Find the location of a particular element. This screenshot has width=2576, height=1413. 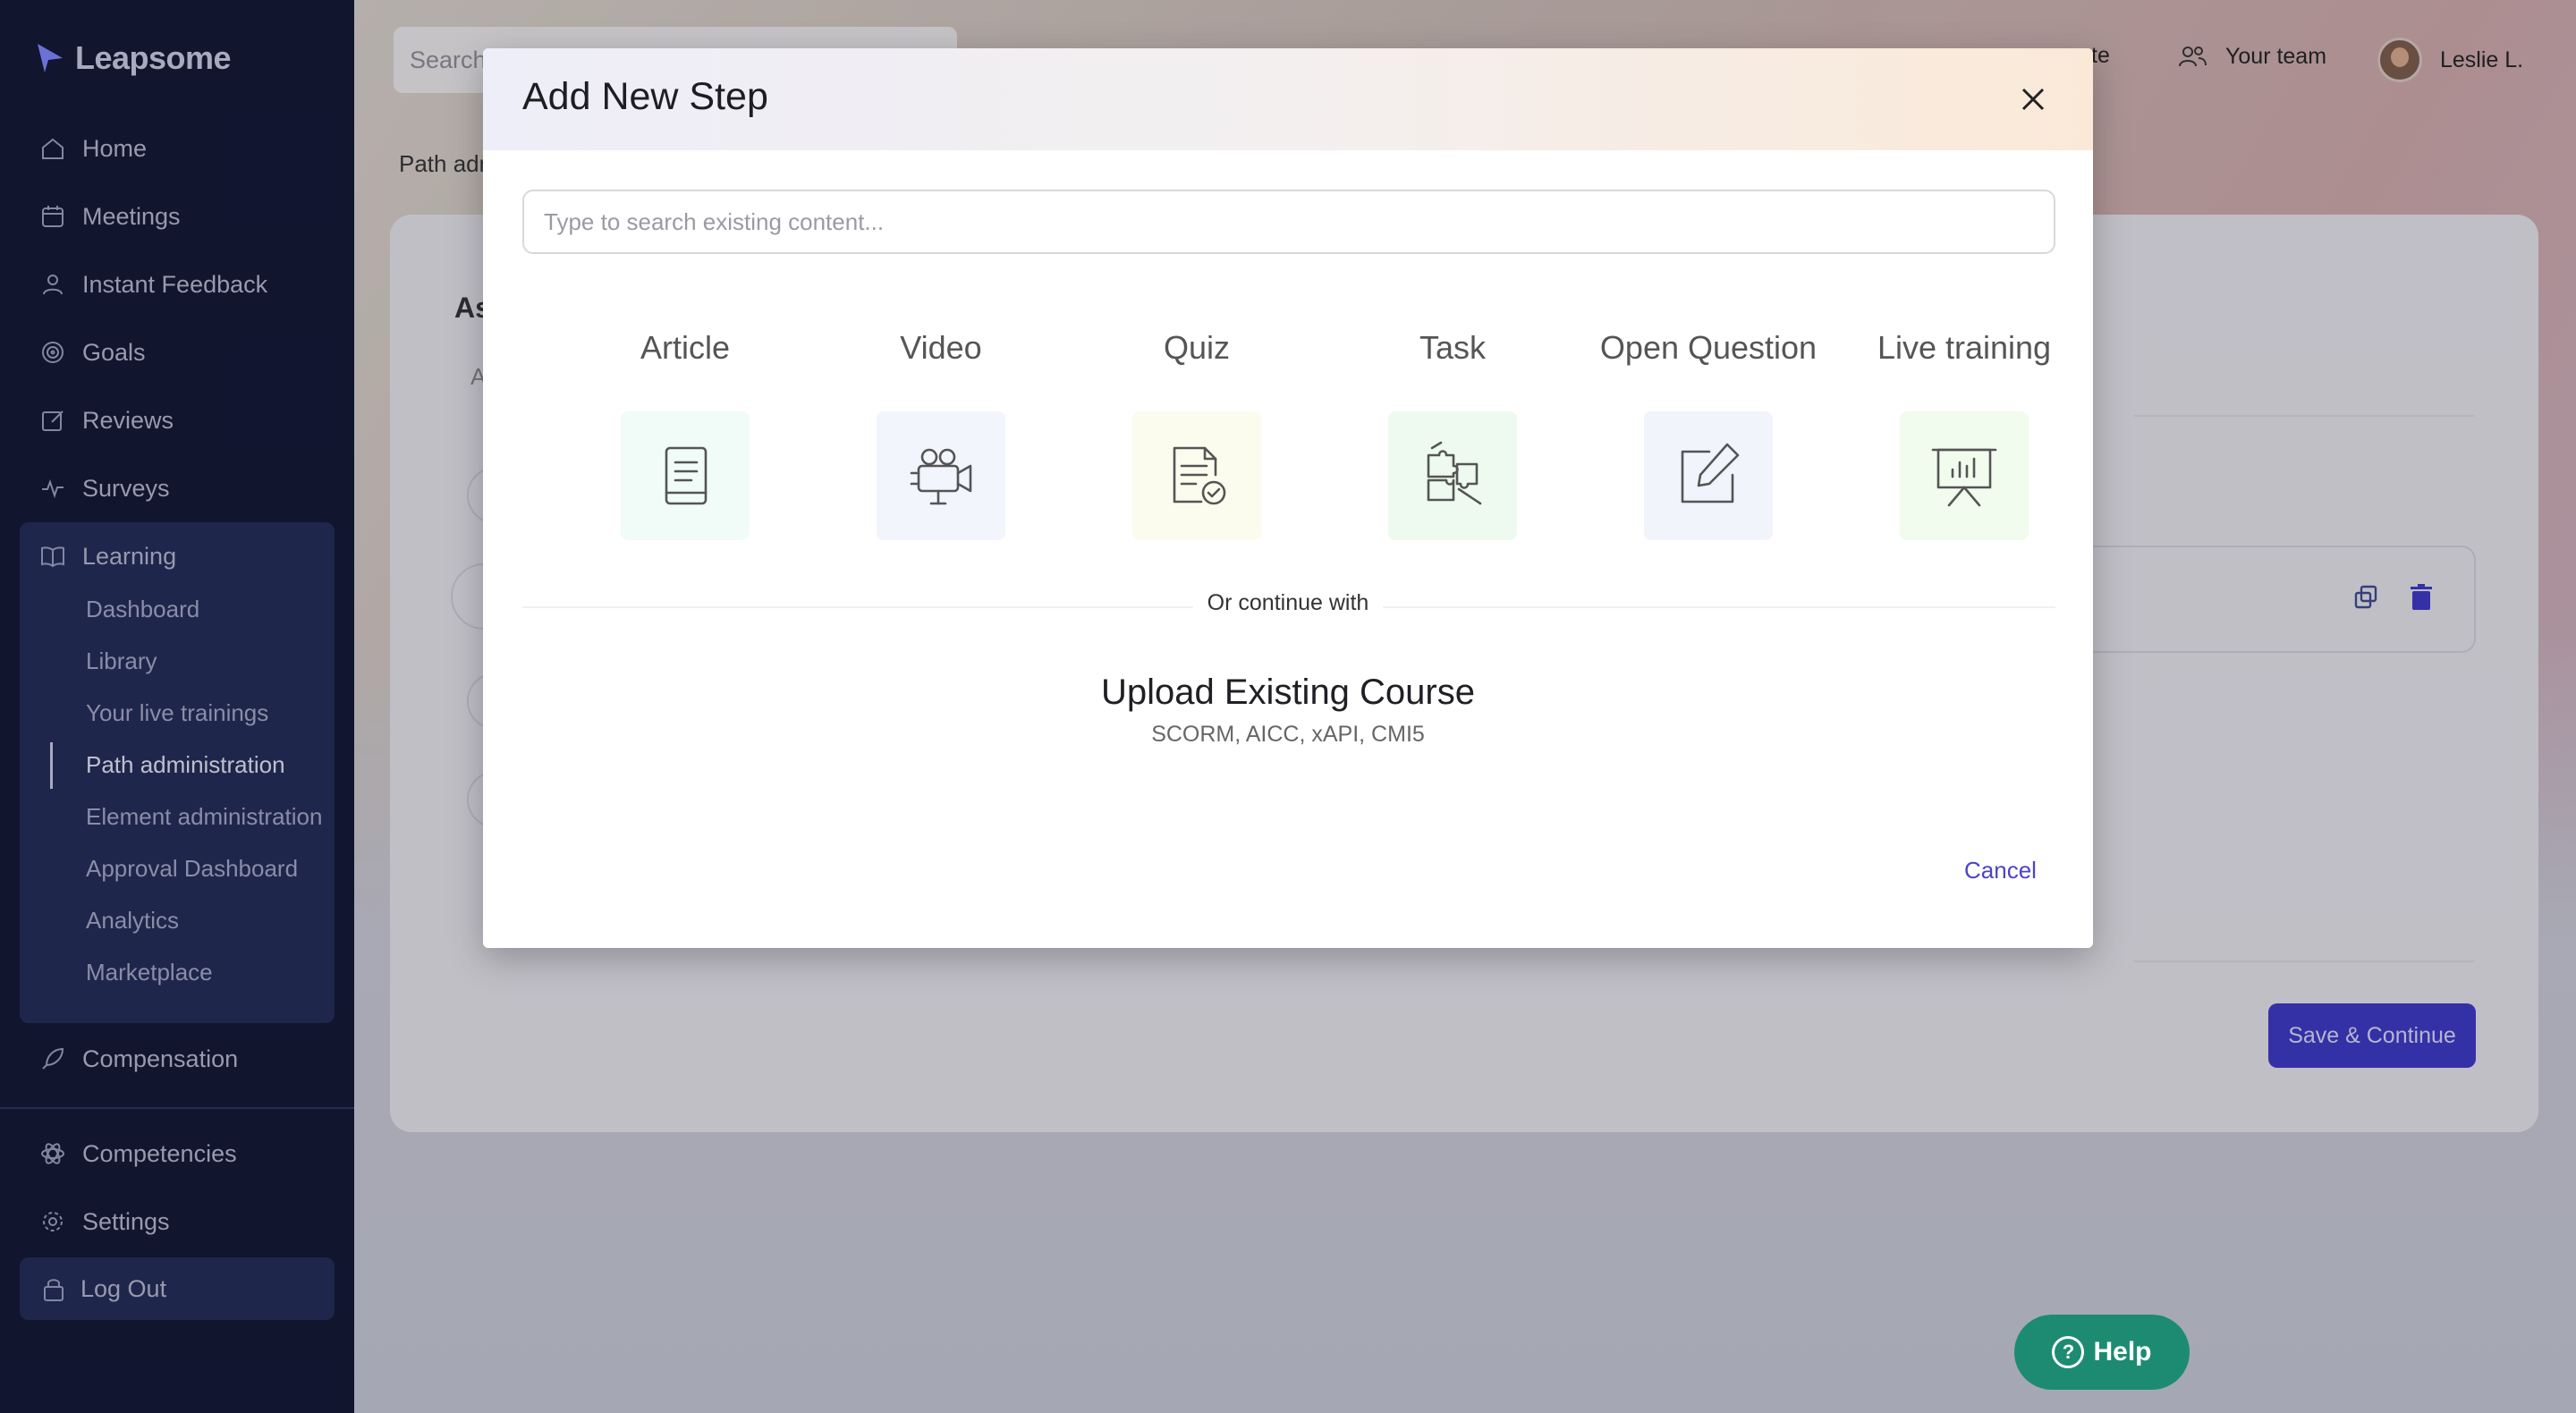

close-icon is located at coordinates (2033, 99).